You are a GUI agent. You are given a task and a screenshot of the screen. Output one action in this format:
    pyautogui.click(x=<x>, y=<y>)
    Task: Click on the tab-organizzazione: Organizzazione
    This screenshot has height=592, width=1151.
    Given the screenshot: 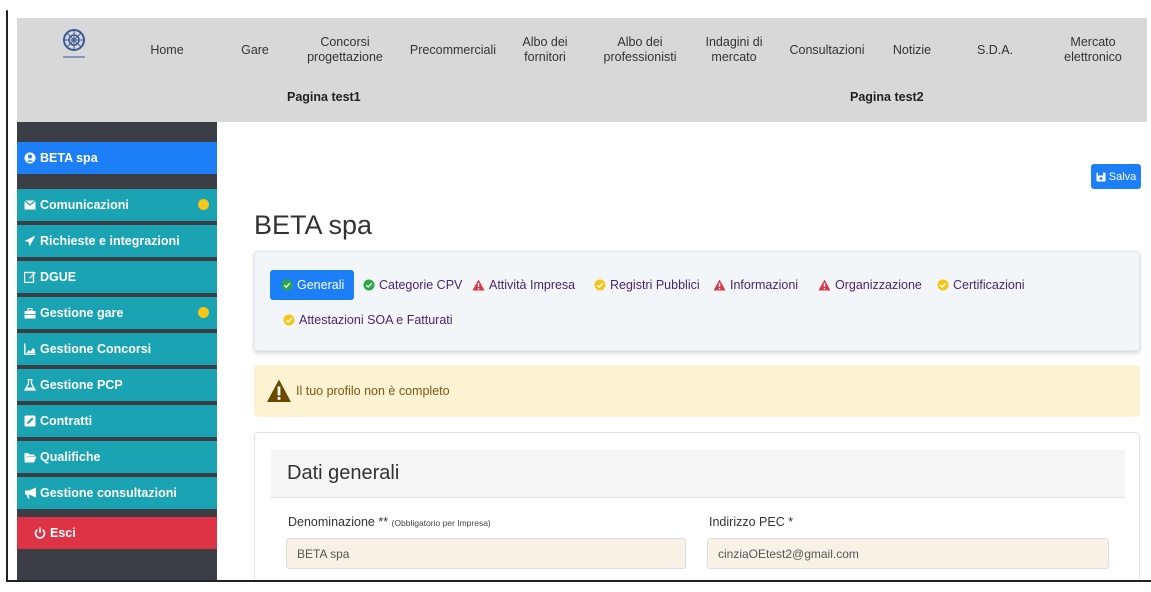 What is the action you would take?
    pyautogui.click(x=870, y=285)
    